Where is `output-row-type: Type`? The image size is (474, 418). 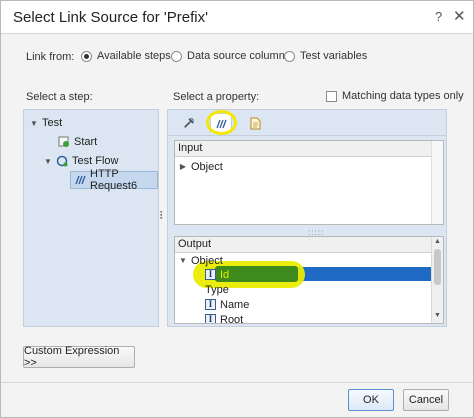
output-row-type: Type is located at coordinates (217, 289).